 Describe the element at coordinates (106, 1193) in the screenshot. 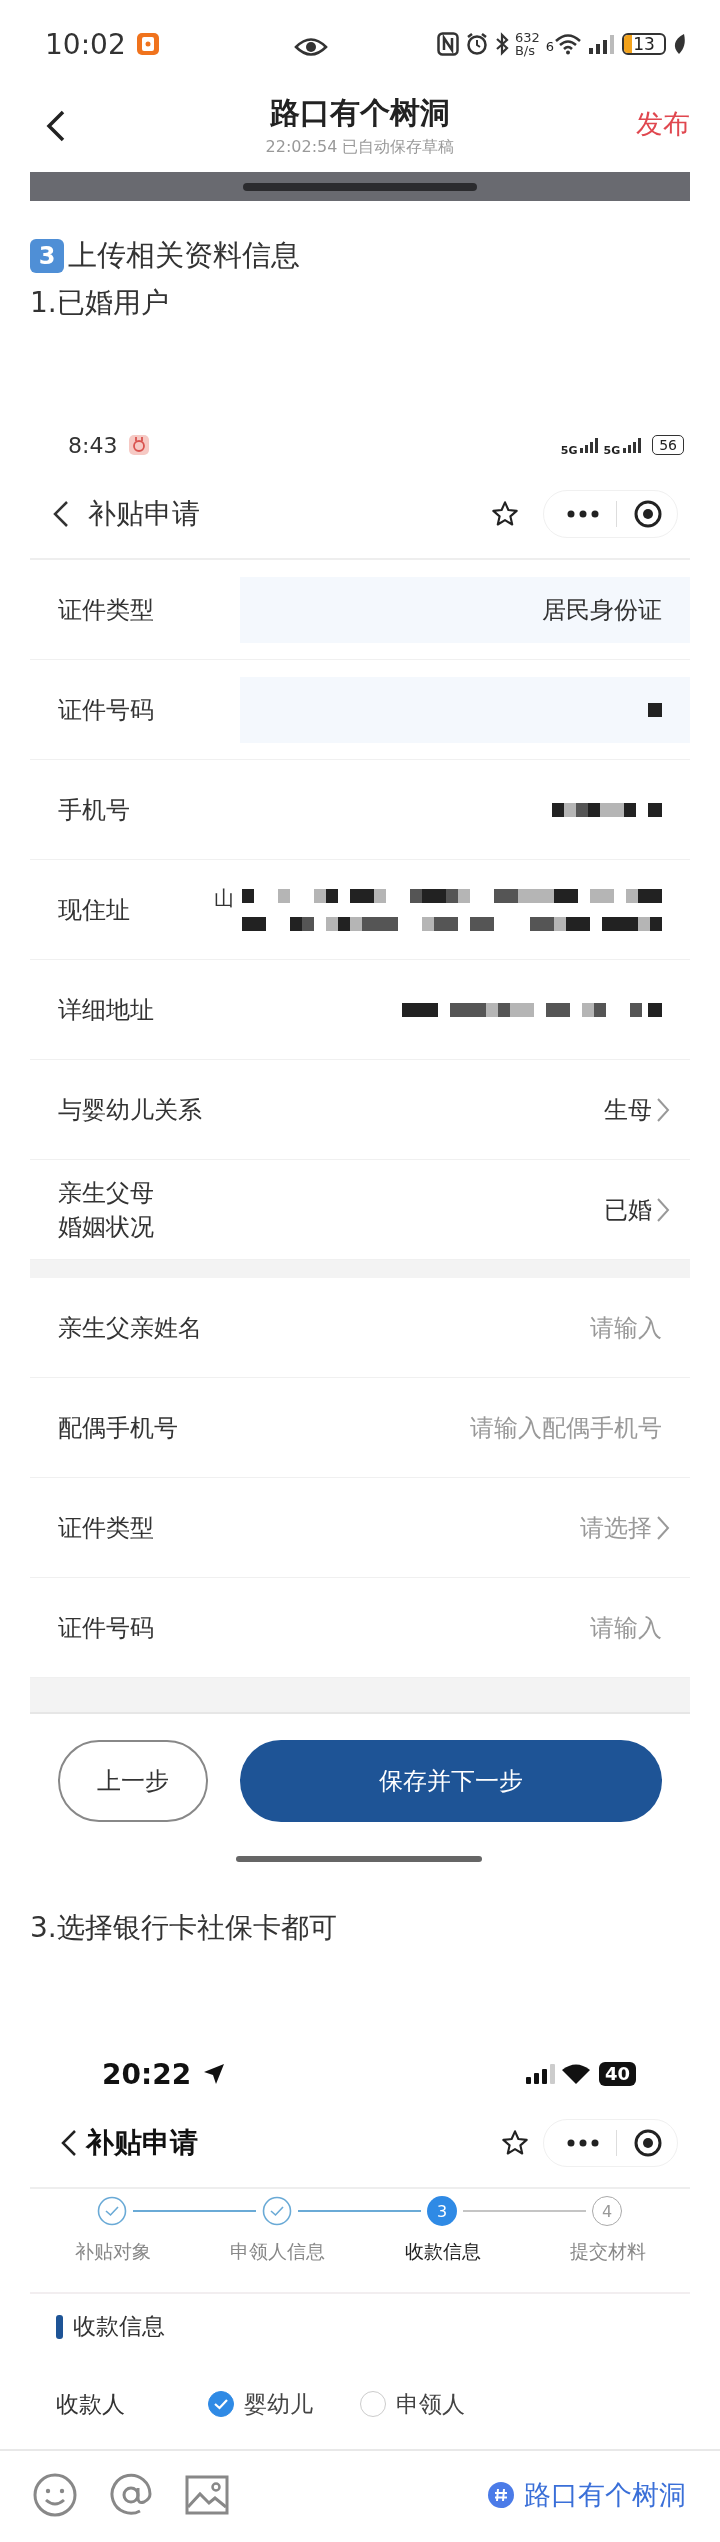

I see `field-label: 亲生父母` at that location.